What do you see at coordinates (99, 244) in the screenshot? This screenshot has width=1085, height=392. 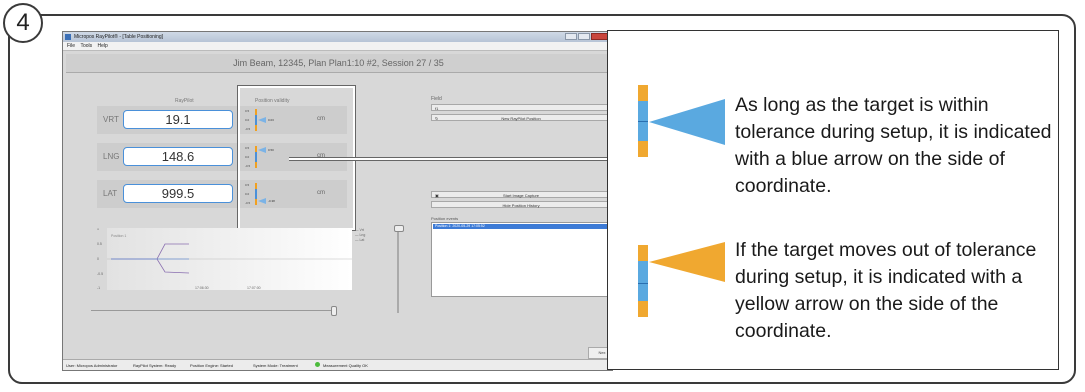 I see `y-tick: 0.5` at bounding box center [99, 244].